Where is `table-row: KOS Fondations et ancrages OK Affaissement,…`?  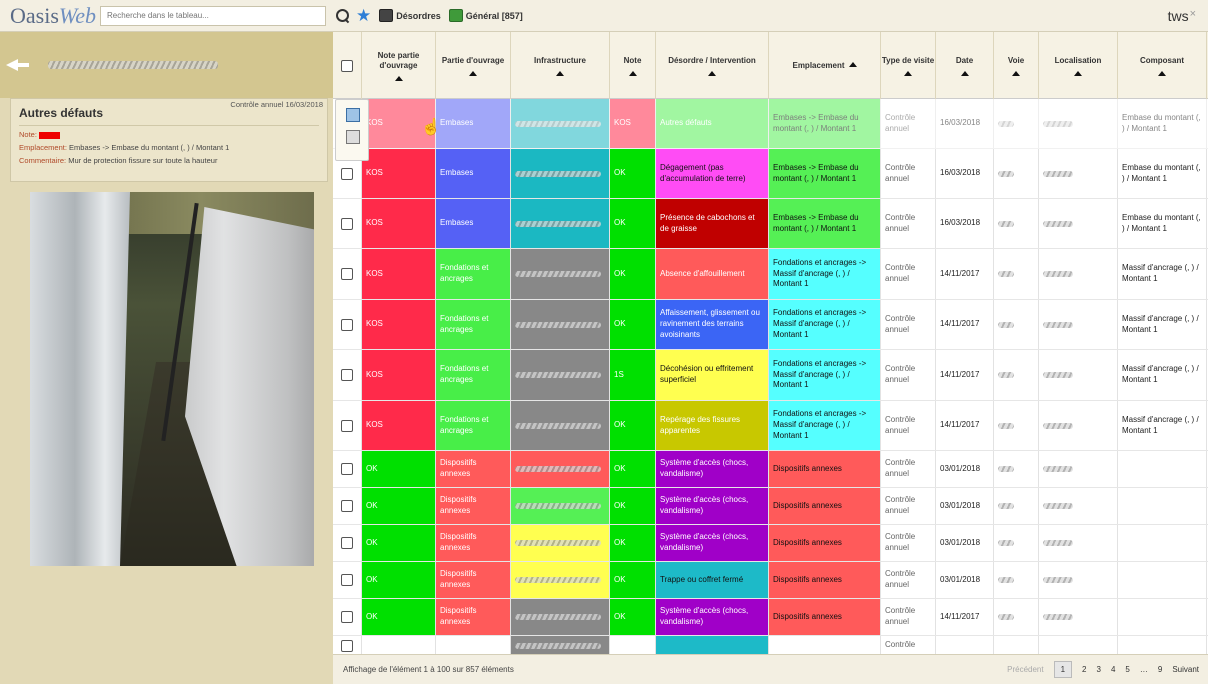
table-row: KOS Fondations et ancrages OK Affaissement,… is located at coordinates (770, 325).